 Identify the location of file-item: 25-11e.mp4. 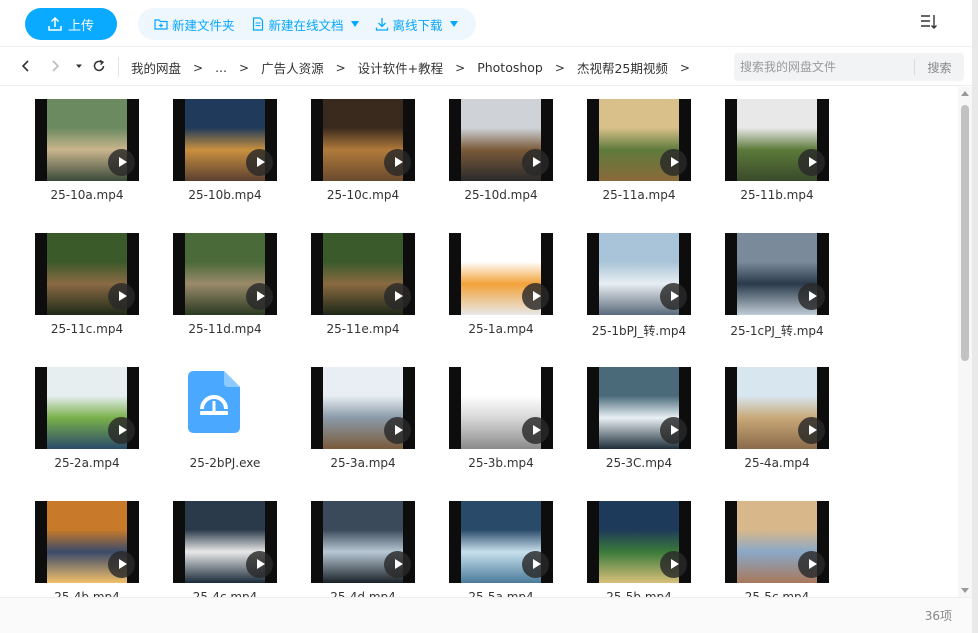
(369, 298).